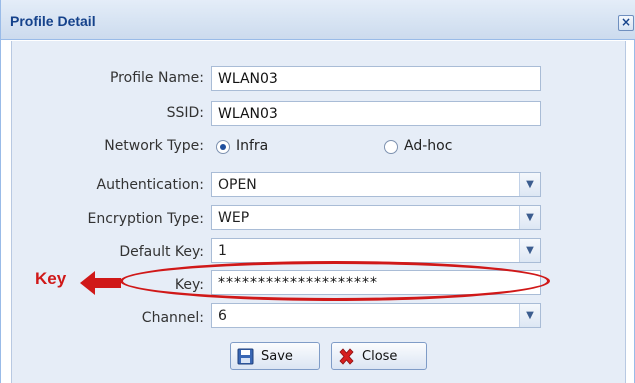  What do you see at coordinates (626, 23) in the screenshot?
I see `close-icon: ×` at bounding box center [626, 23].